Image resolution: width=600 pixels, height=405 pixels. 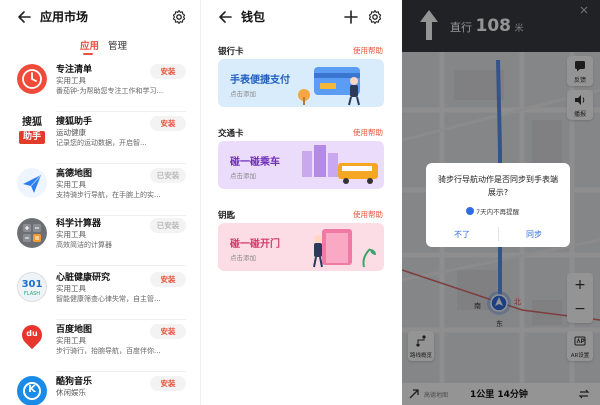 What do you see at coordinates (32, 284) in the screenshot?
I see `heart-icon-text: 301` at bounding box center [32, 284].